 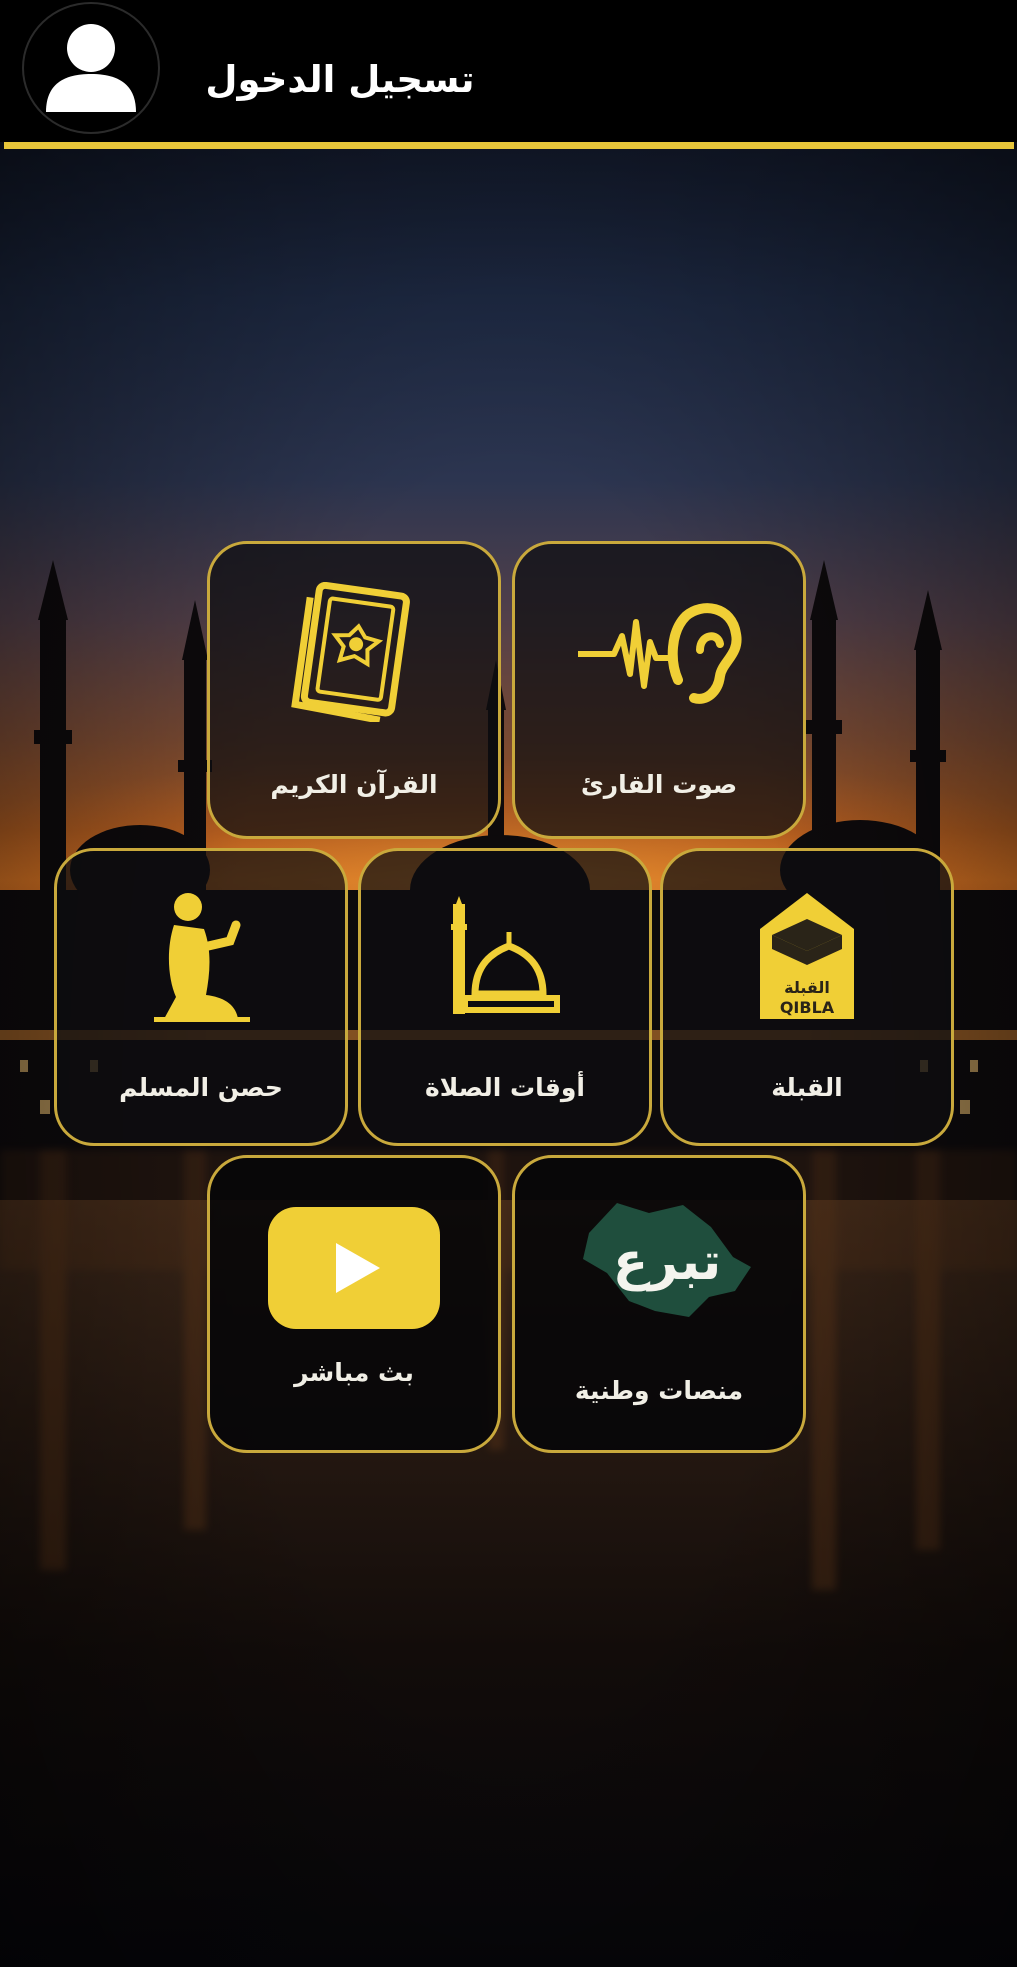 What do you see at coordinates (807, 959) in the screenshot?
I see `kaaba-qibla-icon: القبلة QIBLA` at bounding box center [807, 959].